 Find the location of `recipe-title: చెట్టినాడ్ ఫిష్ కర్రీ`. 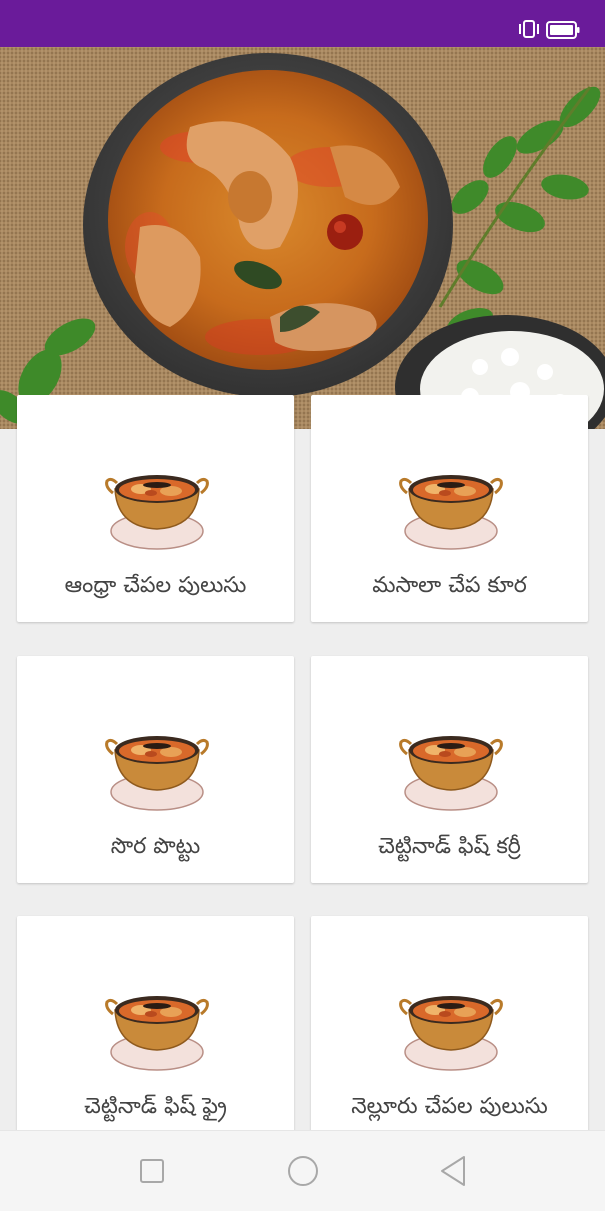

recipe-title: చెట్టినాడ్ ఫిష్ కర్రీ is located at coordinates (449, 846).